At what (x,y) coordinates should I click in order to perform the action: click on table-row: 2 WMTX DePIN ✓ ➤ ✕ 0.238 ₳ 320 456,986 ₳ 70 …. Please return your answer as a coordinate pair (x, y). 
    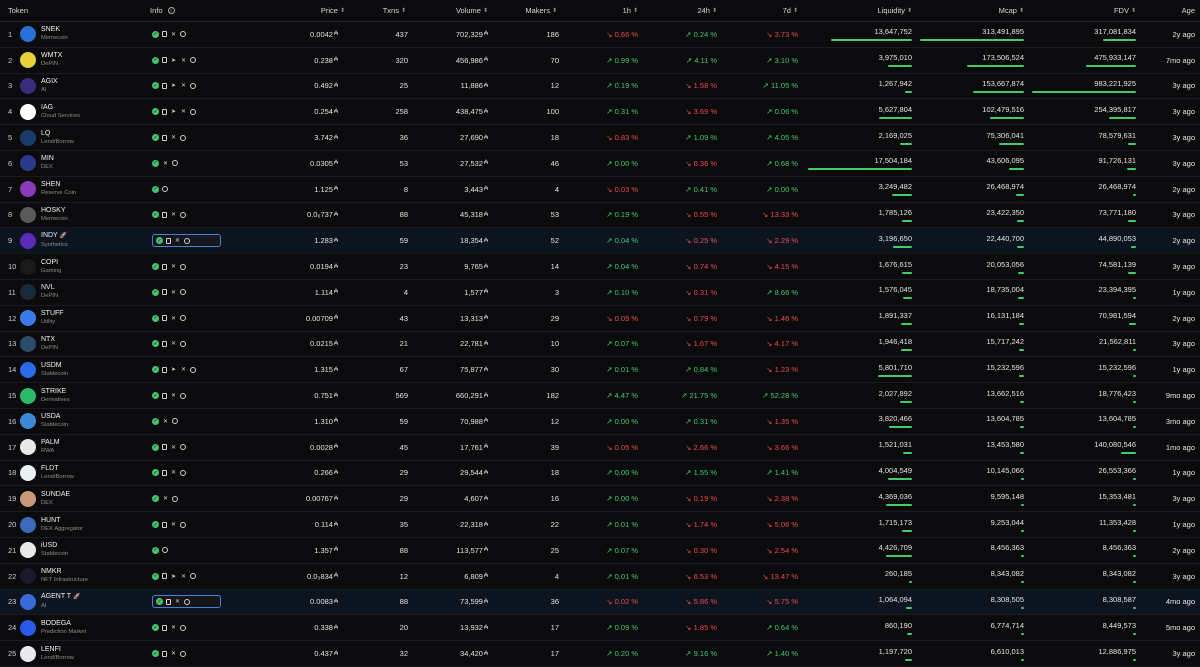
    Looking at the image, I should click on (600, 61).